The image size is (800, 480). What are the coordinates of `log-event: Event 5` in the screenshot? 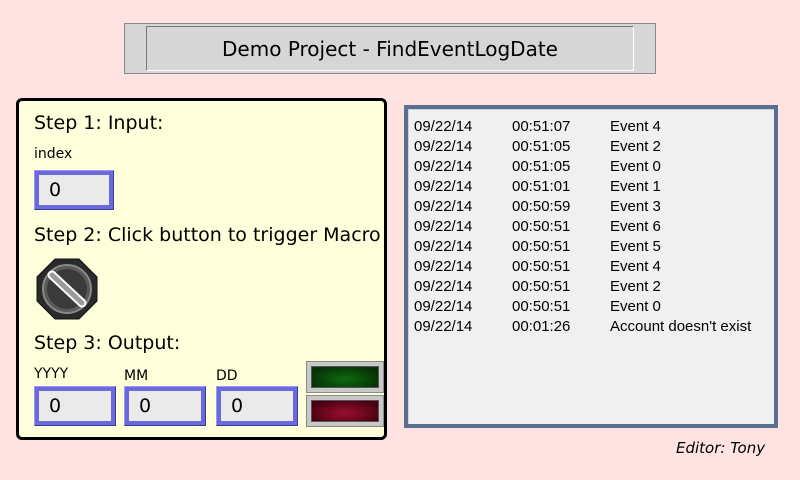 It's located at (635, 246).